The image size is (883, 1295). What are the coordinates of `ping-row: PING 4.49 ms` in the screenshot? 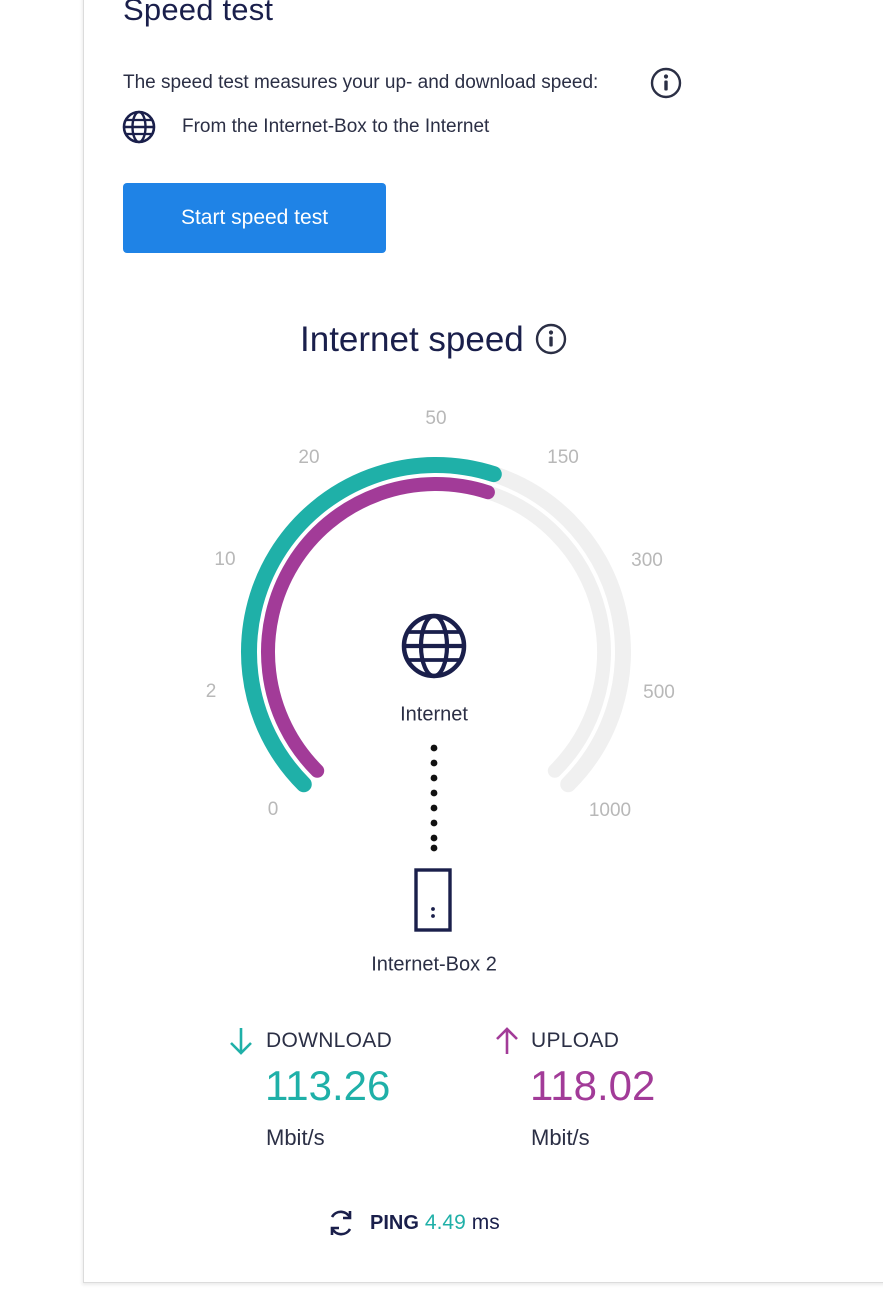 It's located at (413, 1223).